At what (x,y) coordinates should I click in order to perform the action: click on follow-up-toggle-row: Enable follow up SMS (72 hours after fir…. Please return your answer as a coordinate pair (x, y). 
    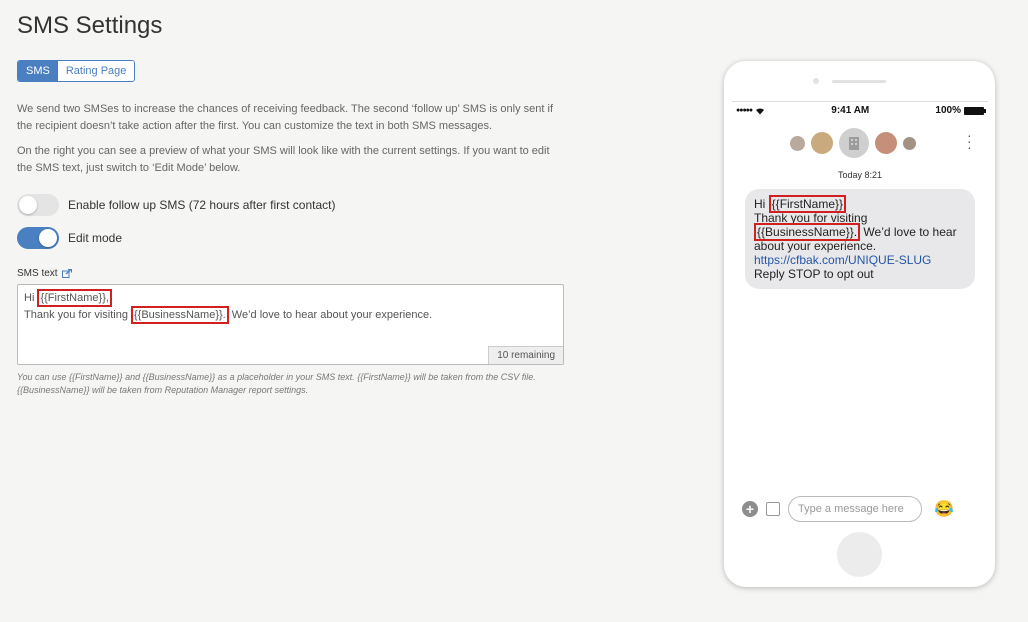
    Looking at the image, I should click on (176, 205).